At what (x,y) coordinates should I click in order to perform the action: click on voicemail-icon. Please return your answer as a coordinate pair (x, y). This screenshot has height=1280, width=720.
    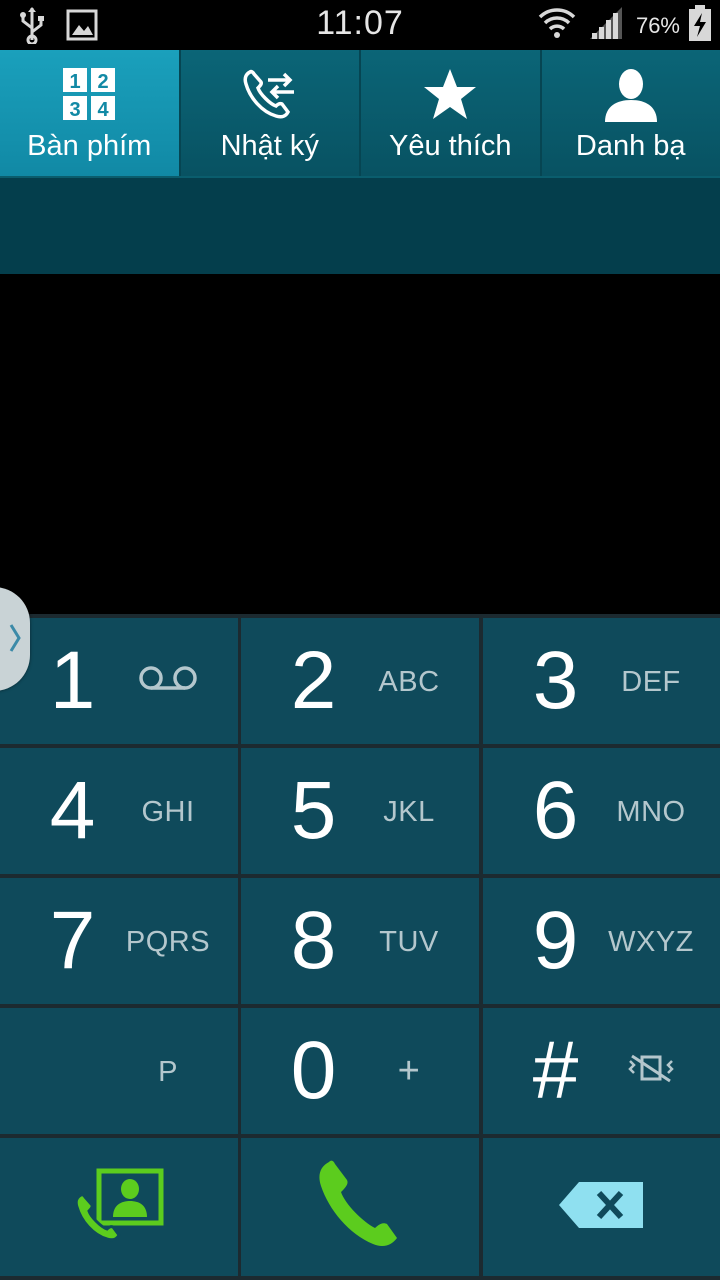
    Looking at the image, I should click on (168, 678).